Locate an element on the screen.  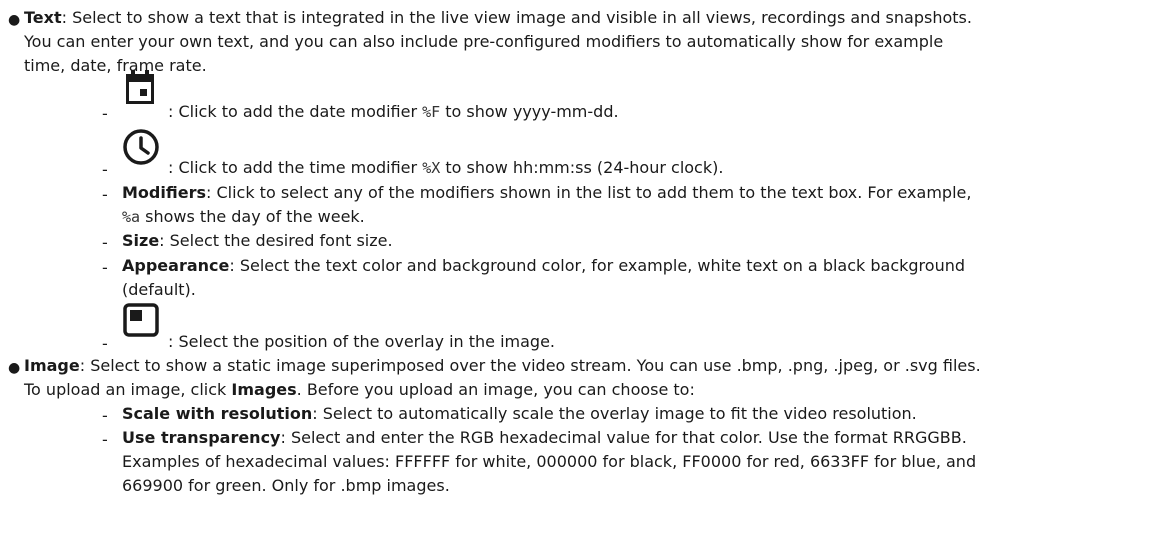
images-bold: Images is located at coordinates (264, 389).